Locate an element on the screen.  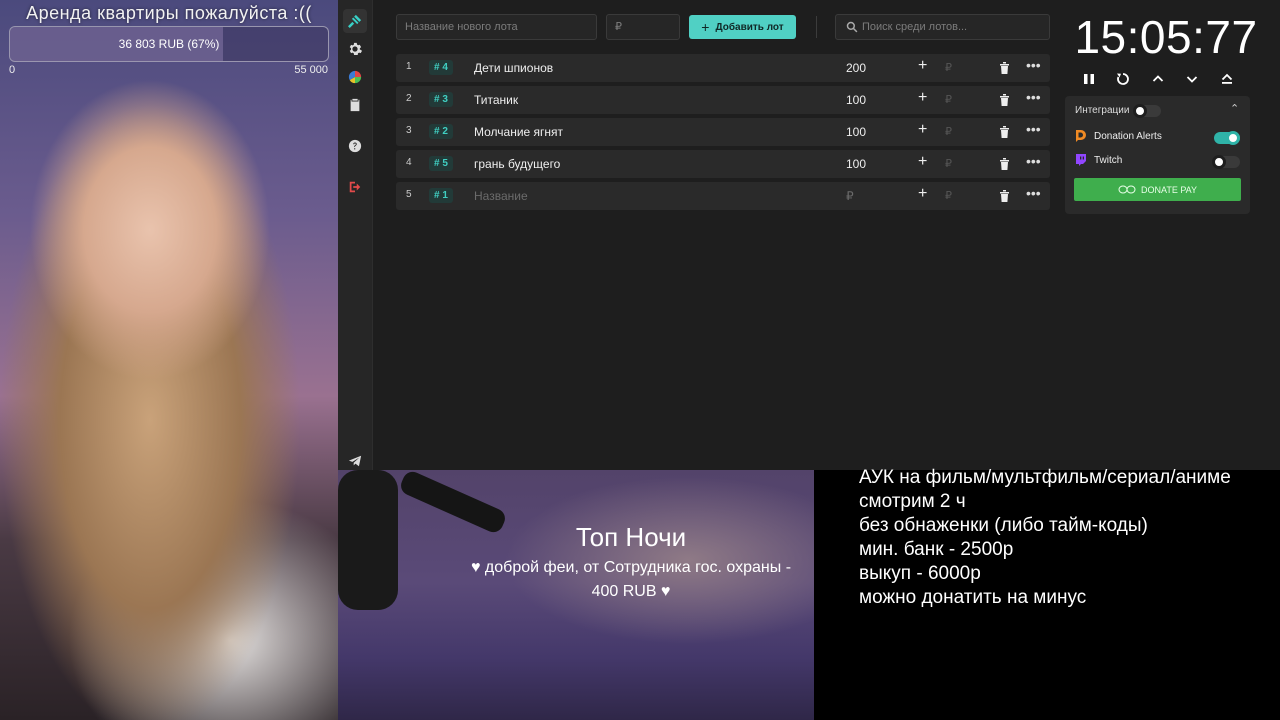
goal-min-label: 0 is located at coordinates (12, 70).